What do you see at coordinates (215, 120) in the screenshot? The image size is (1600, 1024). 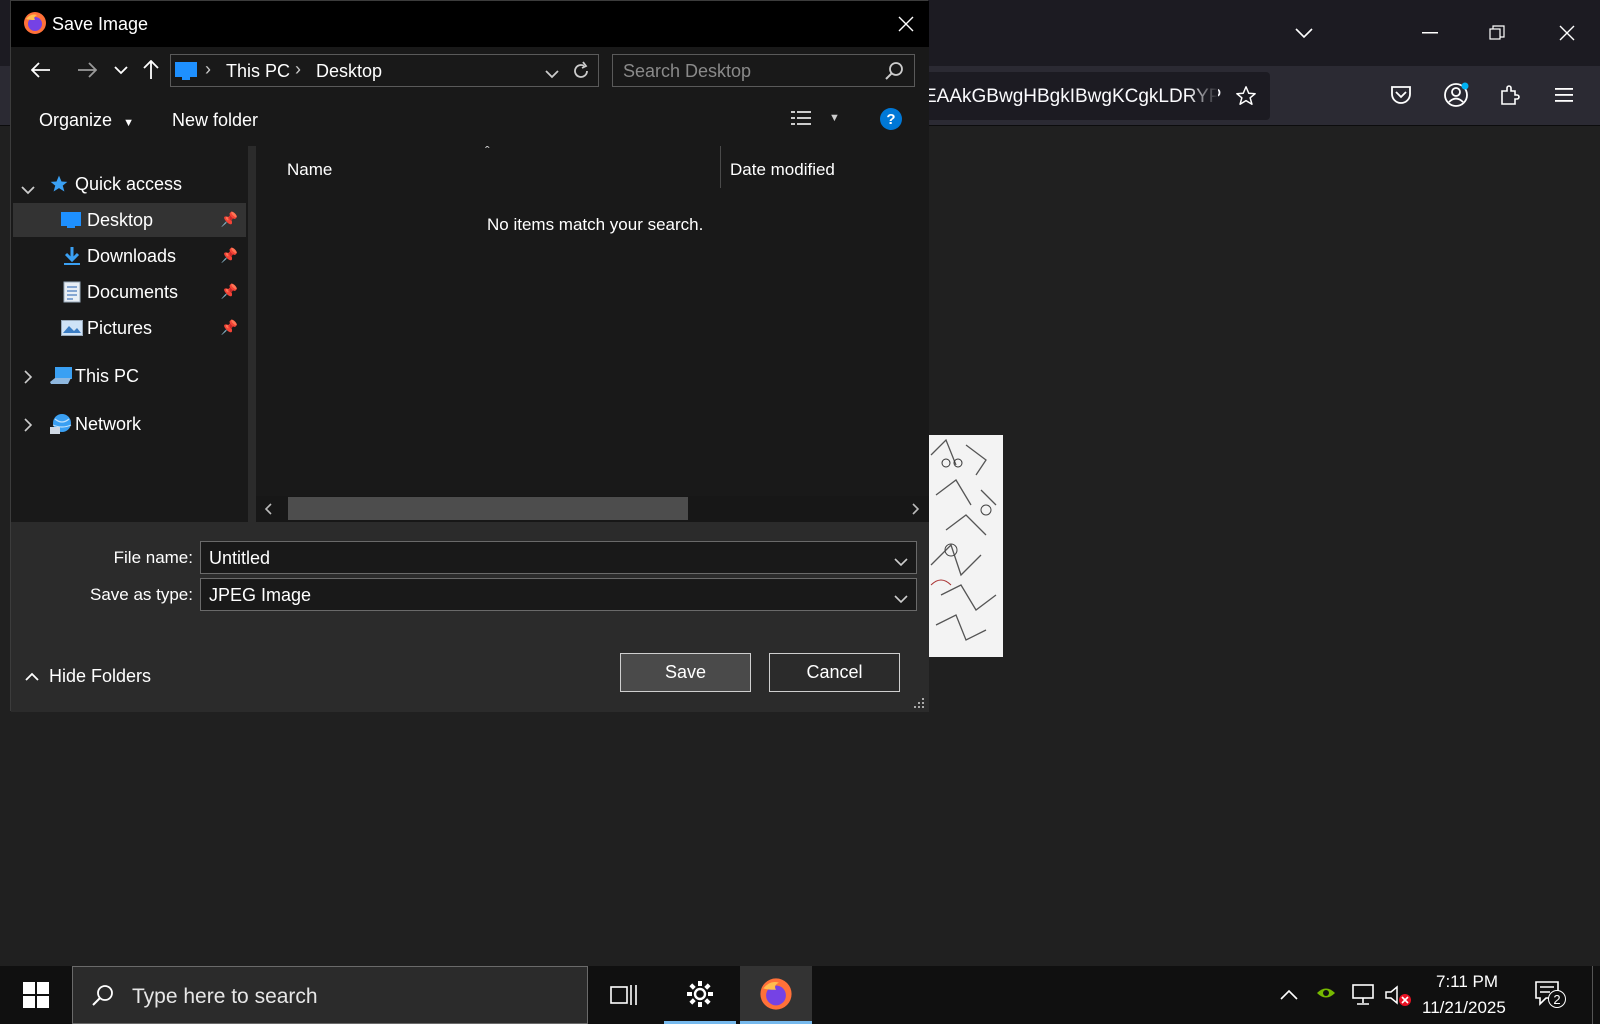 I see `new-folder-button: New folder` at bounding box center [215, 120].